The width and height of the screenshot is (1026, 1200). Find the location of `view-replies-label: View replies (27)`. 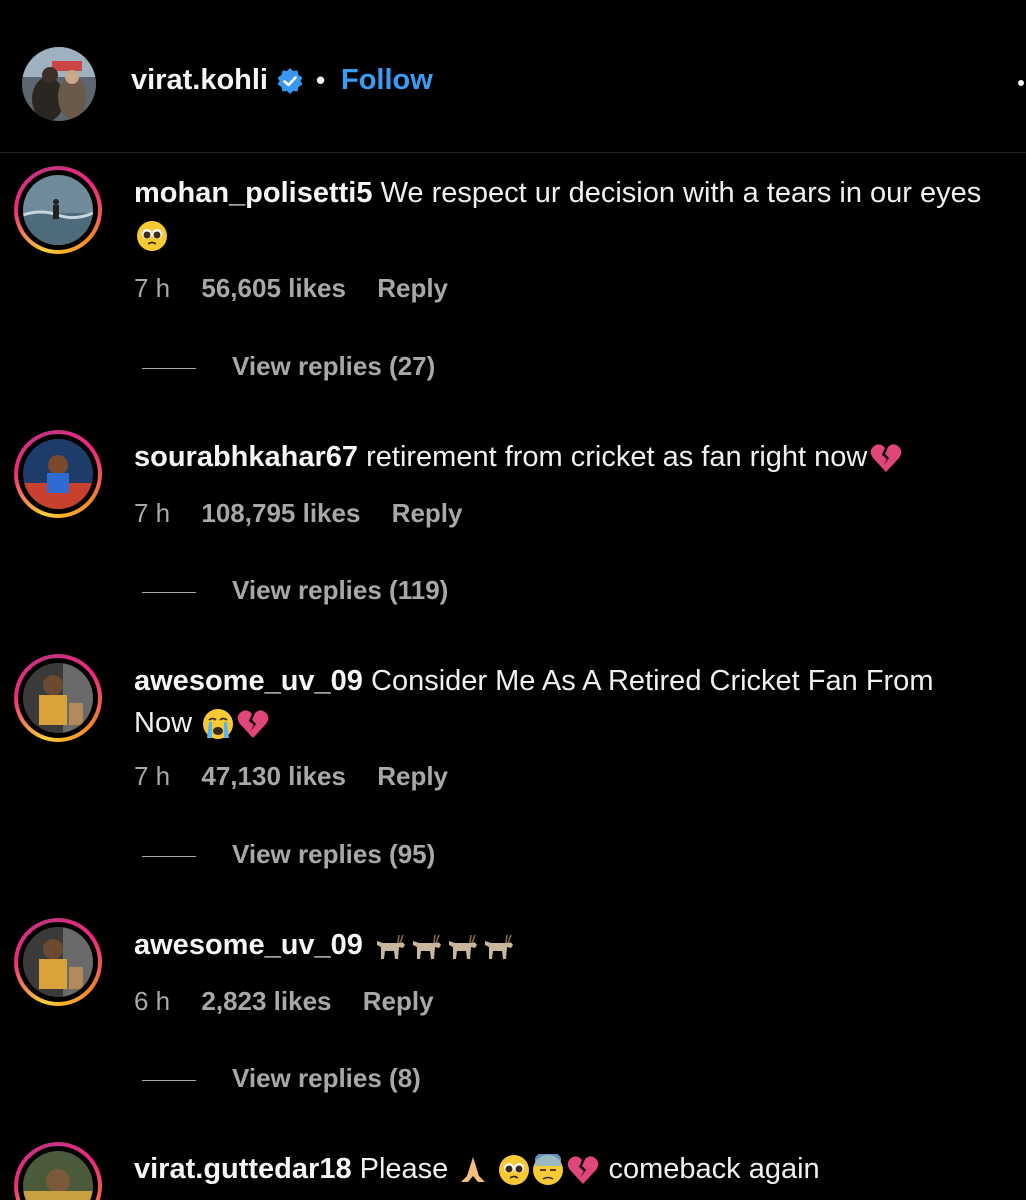

view-replies-label: View replies (27) is located at coordinates (334, 366).